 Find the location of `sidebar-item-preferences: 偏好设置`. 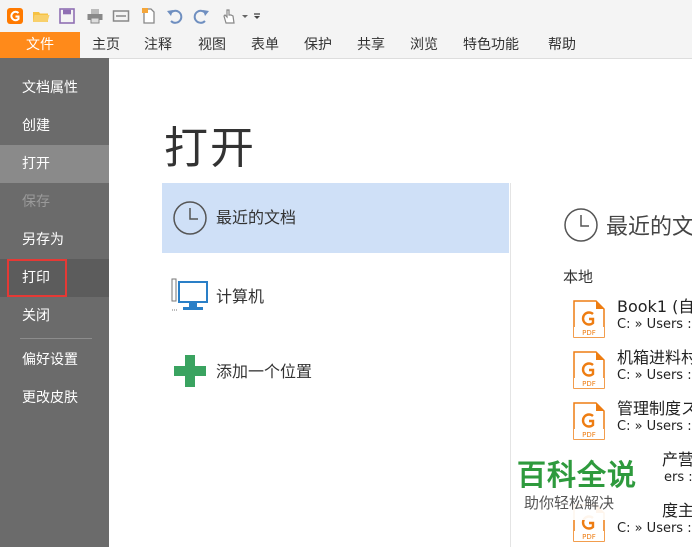

sidebar-item-preferences: 偏好设置 is located at coordinates (54, 360).